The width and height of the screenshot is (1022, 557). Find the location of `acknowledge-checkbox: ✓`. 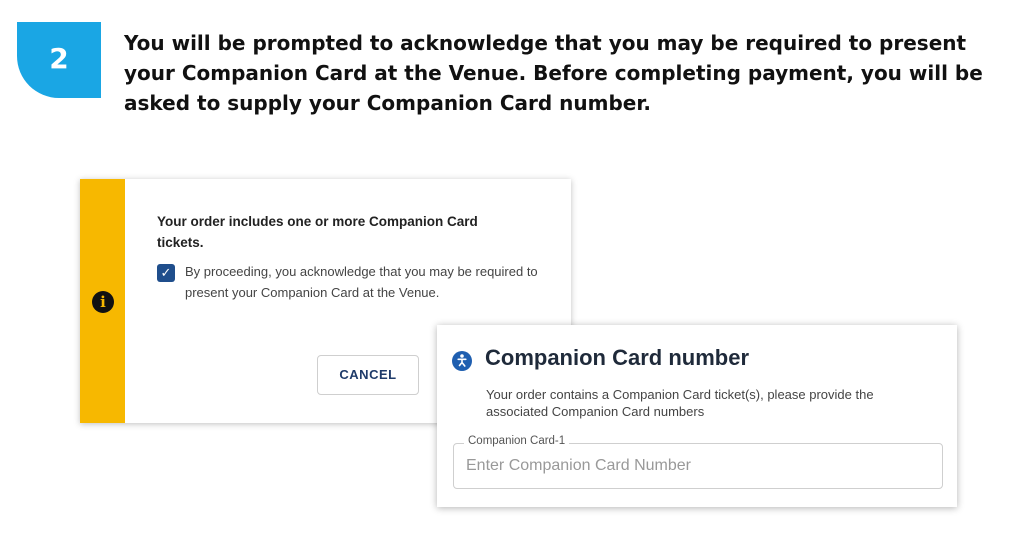

acknowledge-checkbox: ✓ is located at coordinates (166, 273).